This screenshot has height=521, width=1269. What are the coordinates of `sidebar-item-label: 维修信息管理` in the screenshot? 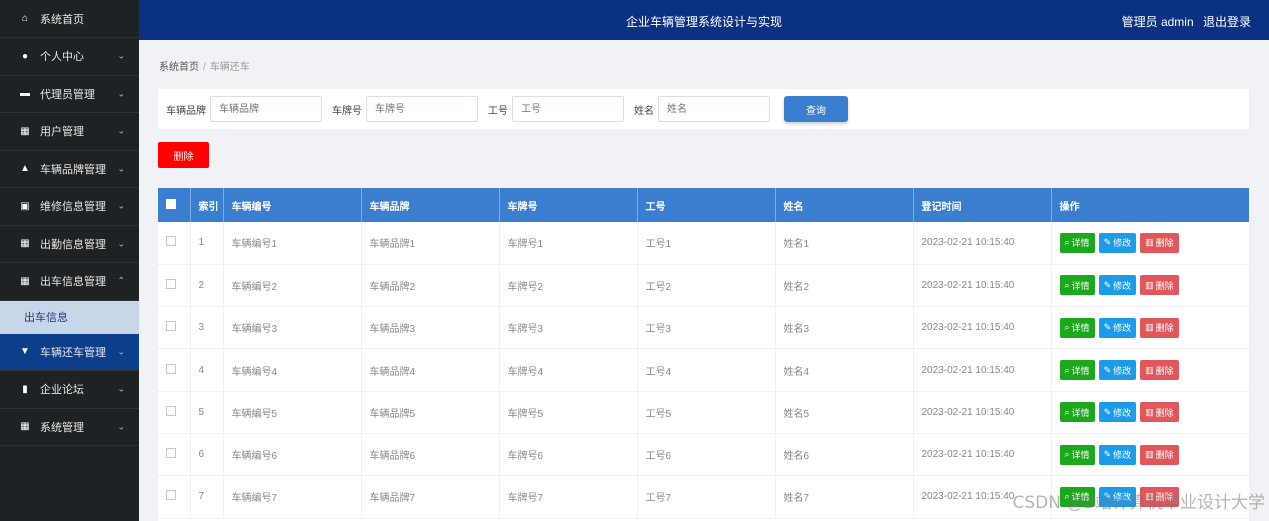 It's located at (73, 207).